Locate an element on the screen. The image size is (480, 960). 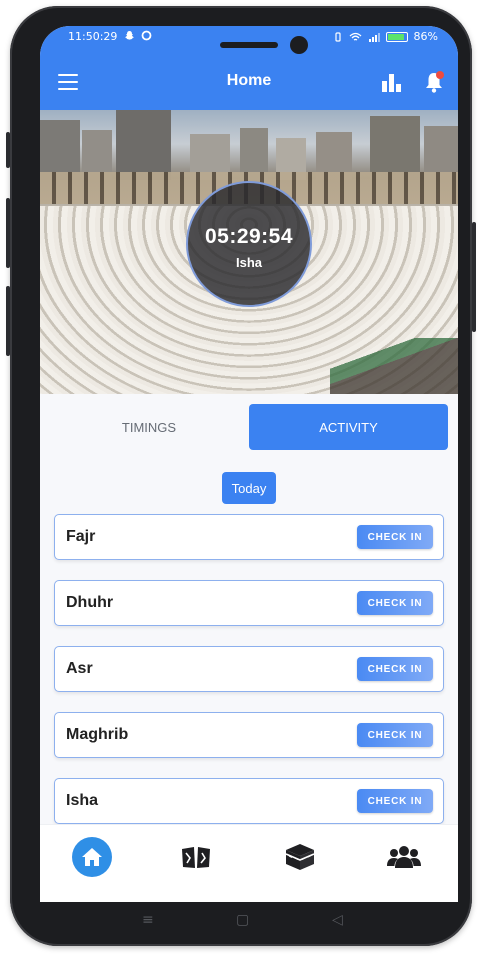
tab-bar: TIMINGS ACTIVITY is located at coordinates (249, 439).